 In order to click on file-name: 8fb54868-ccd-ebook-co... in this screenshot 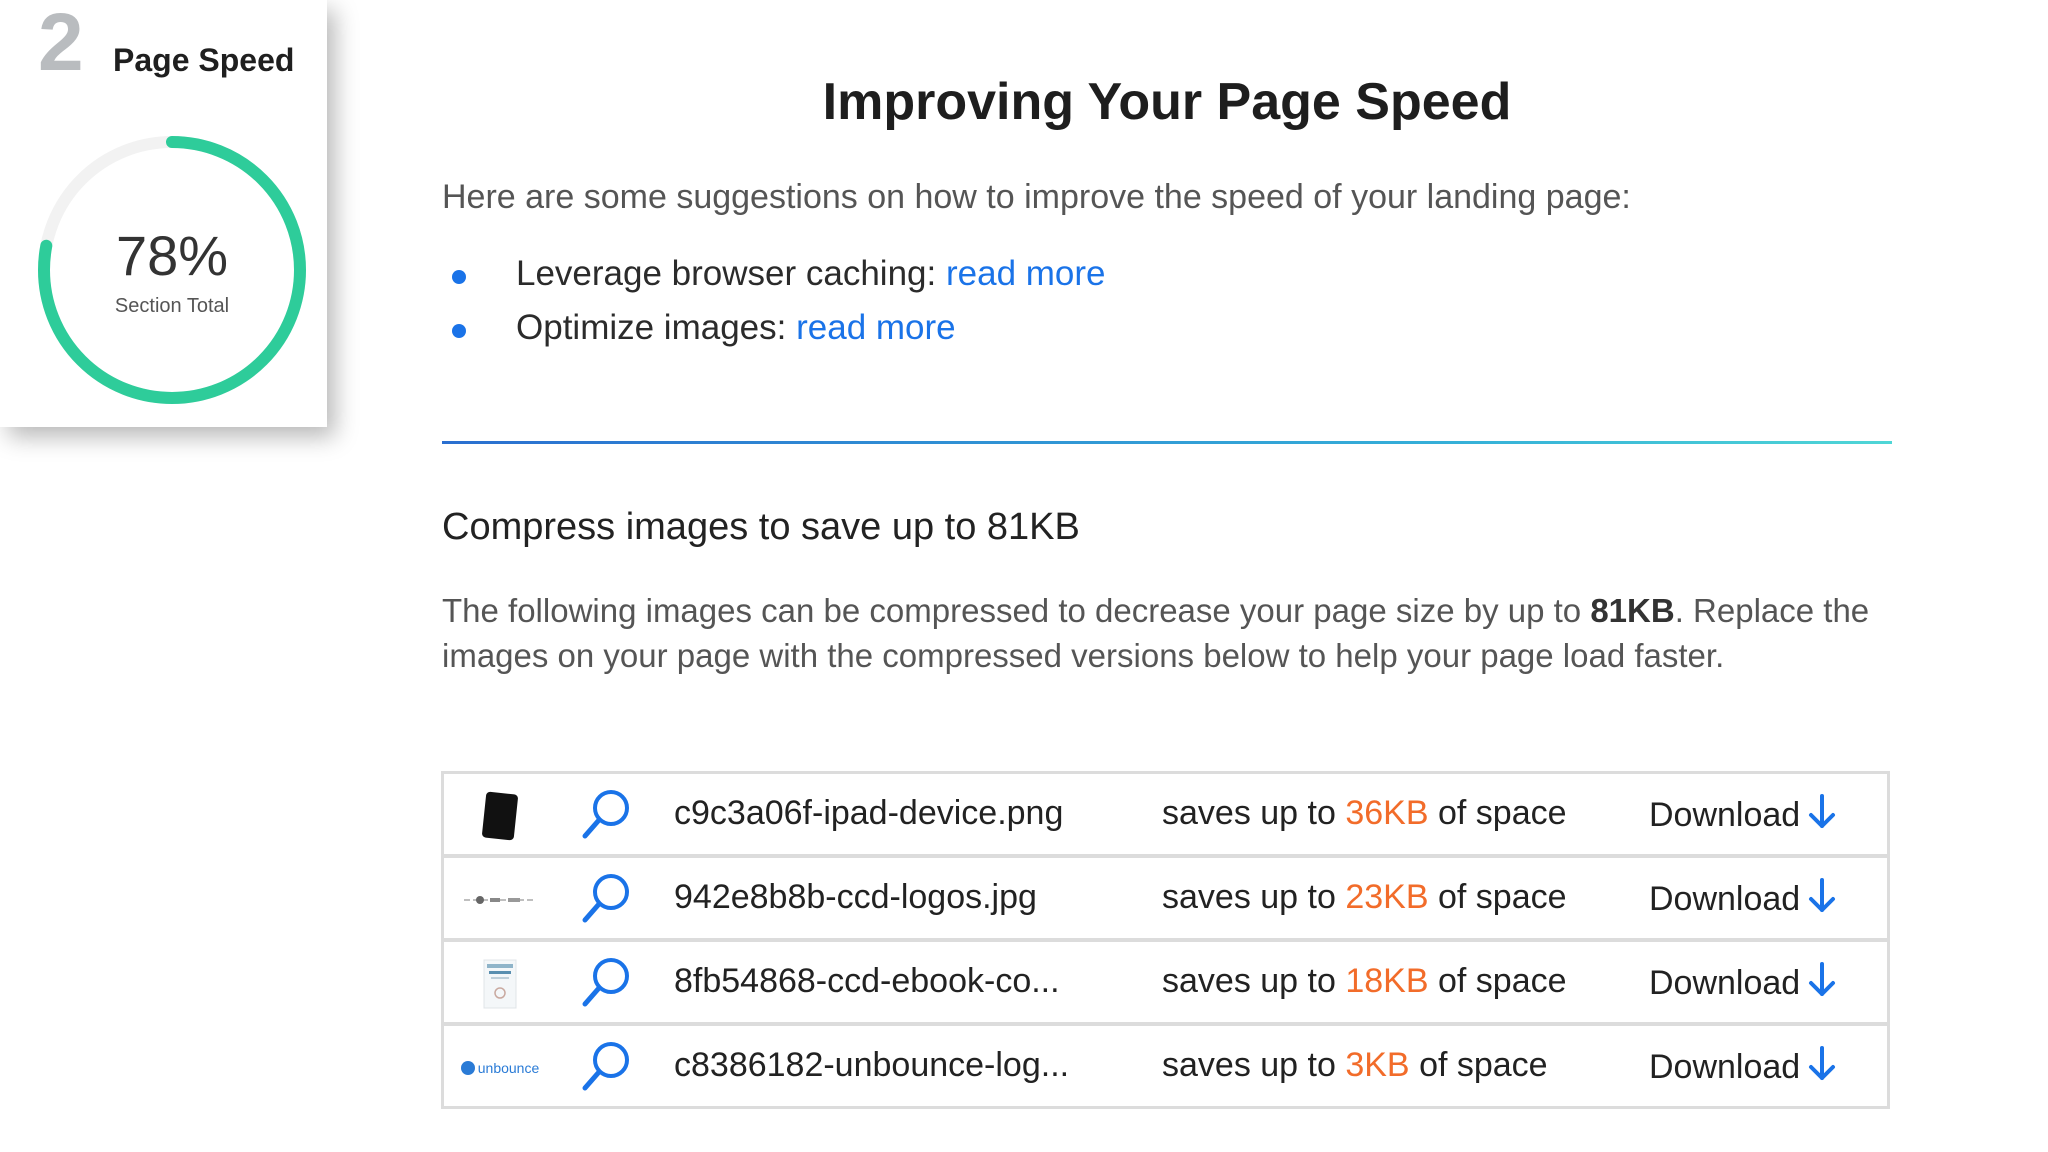, I will do `click(867, 981)`.